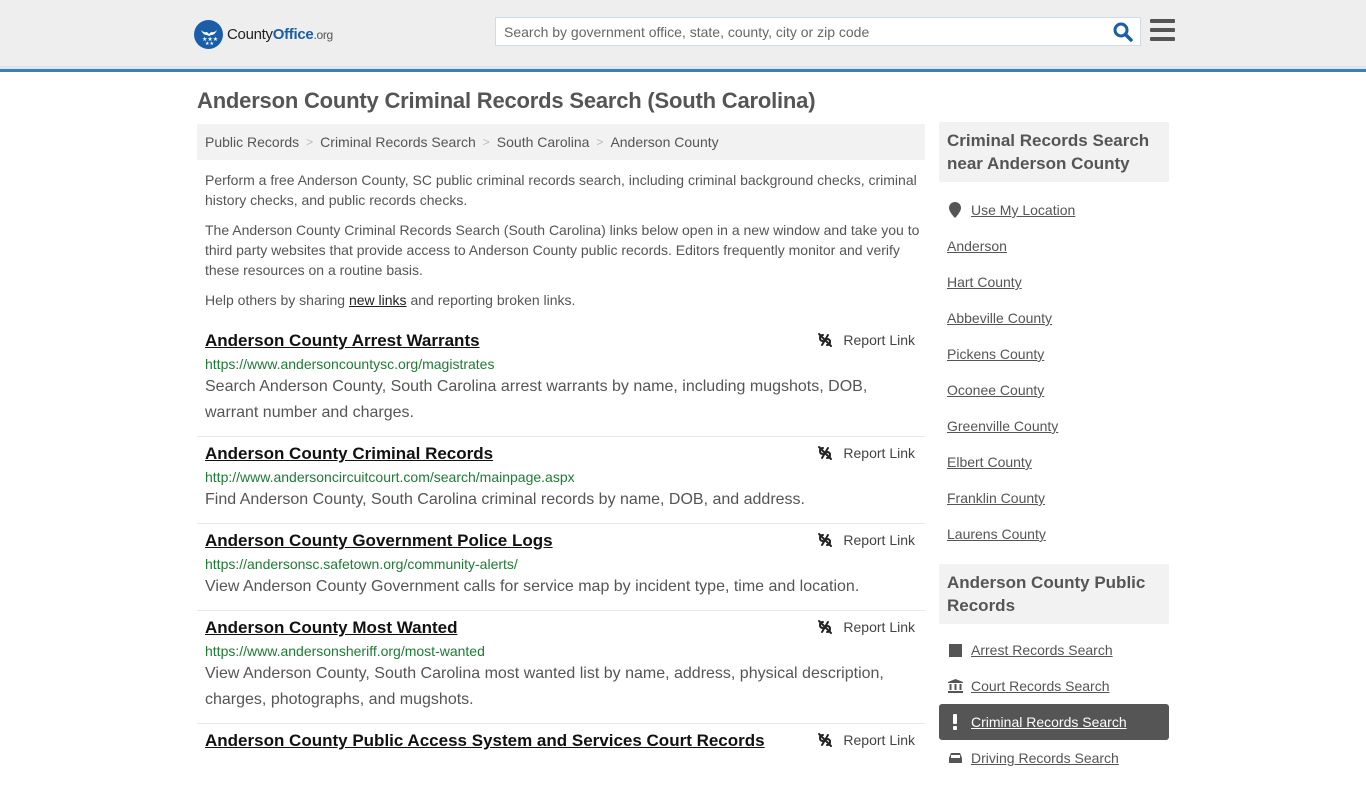  I want to click on arrest-records-search-link: Arrest Records Search, so click(1042, 650).